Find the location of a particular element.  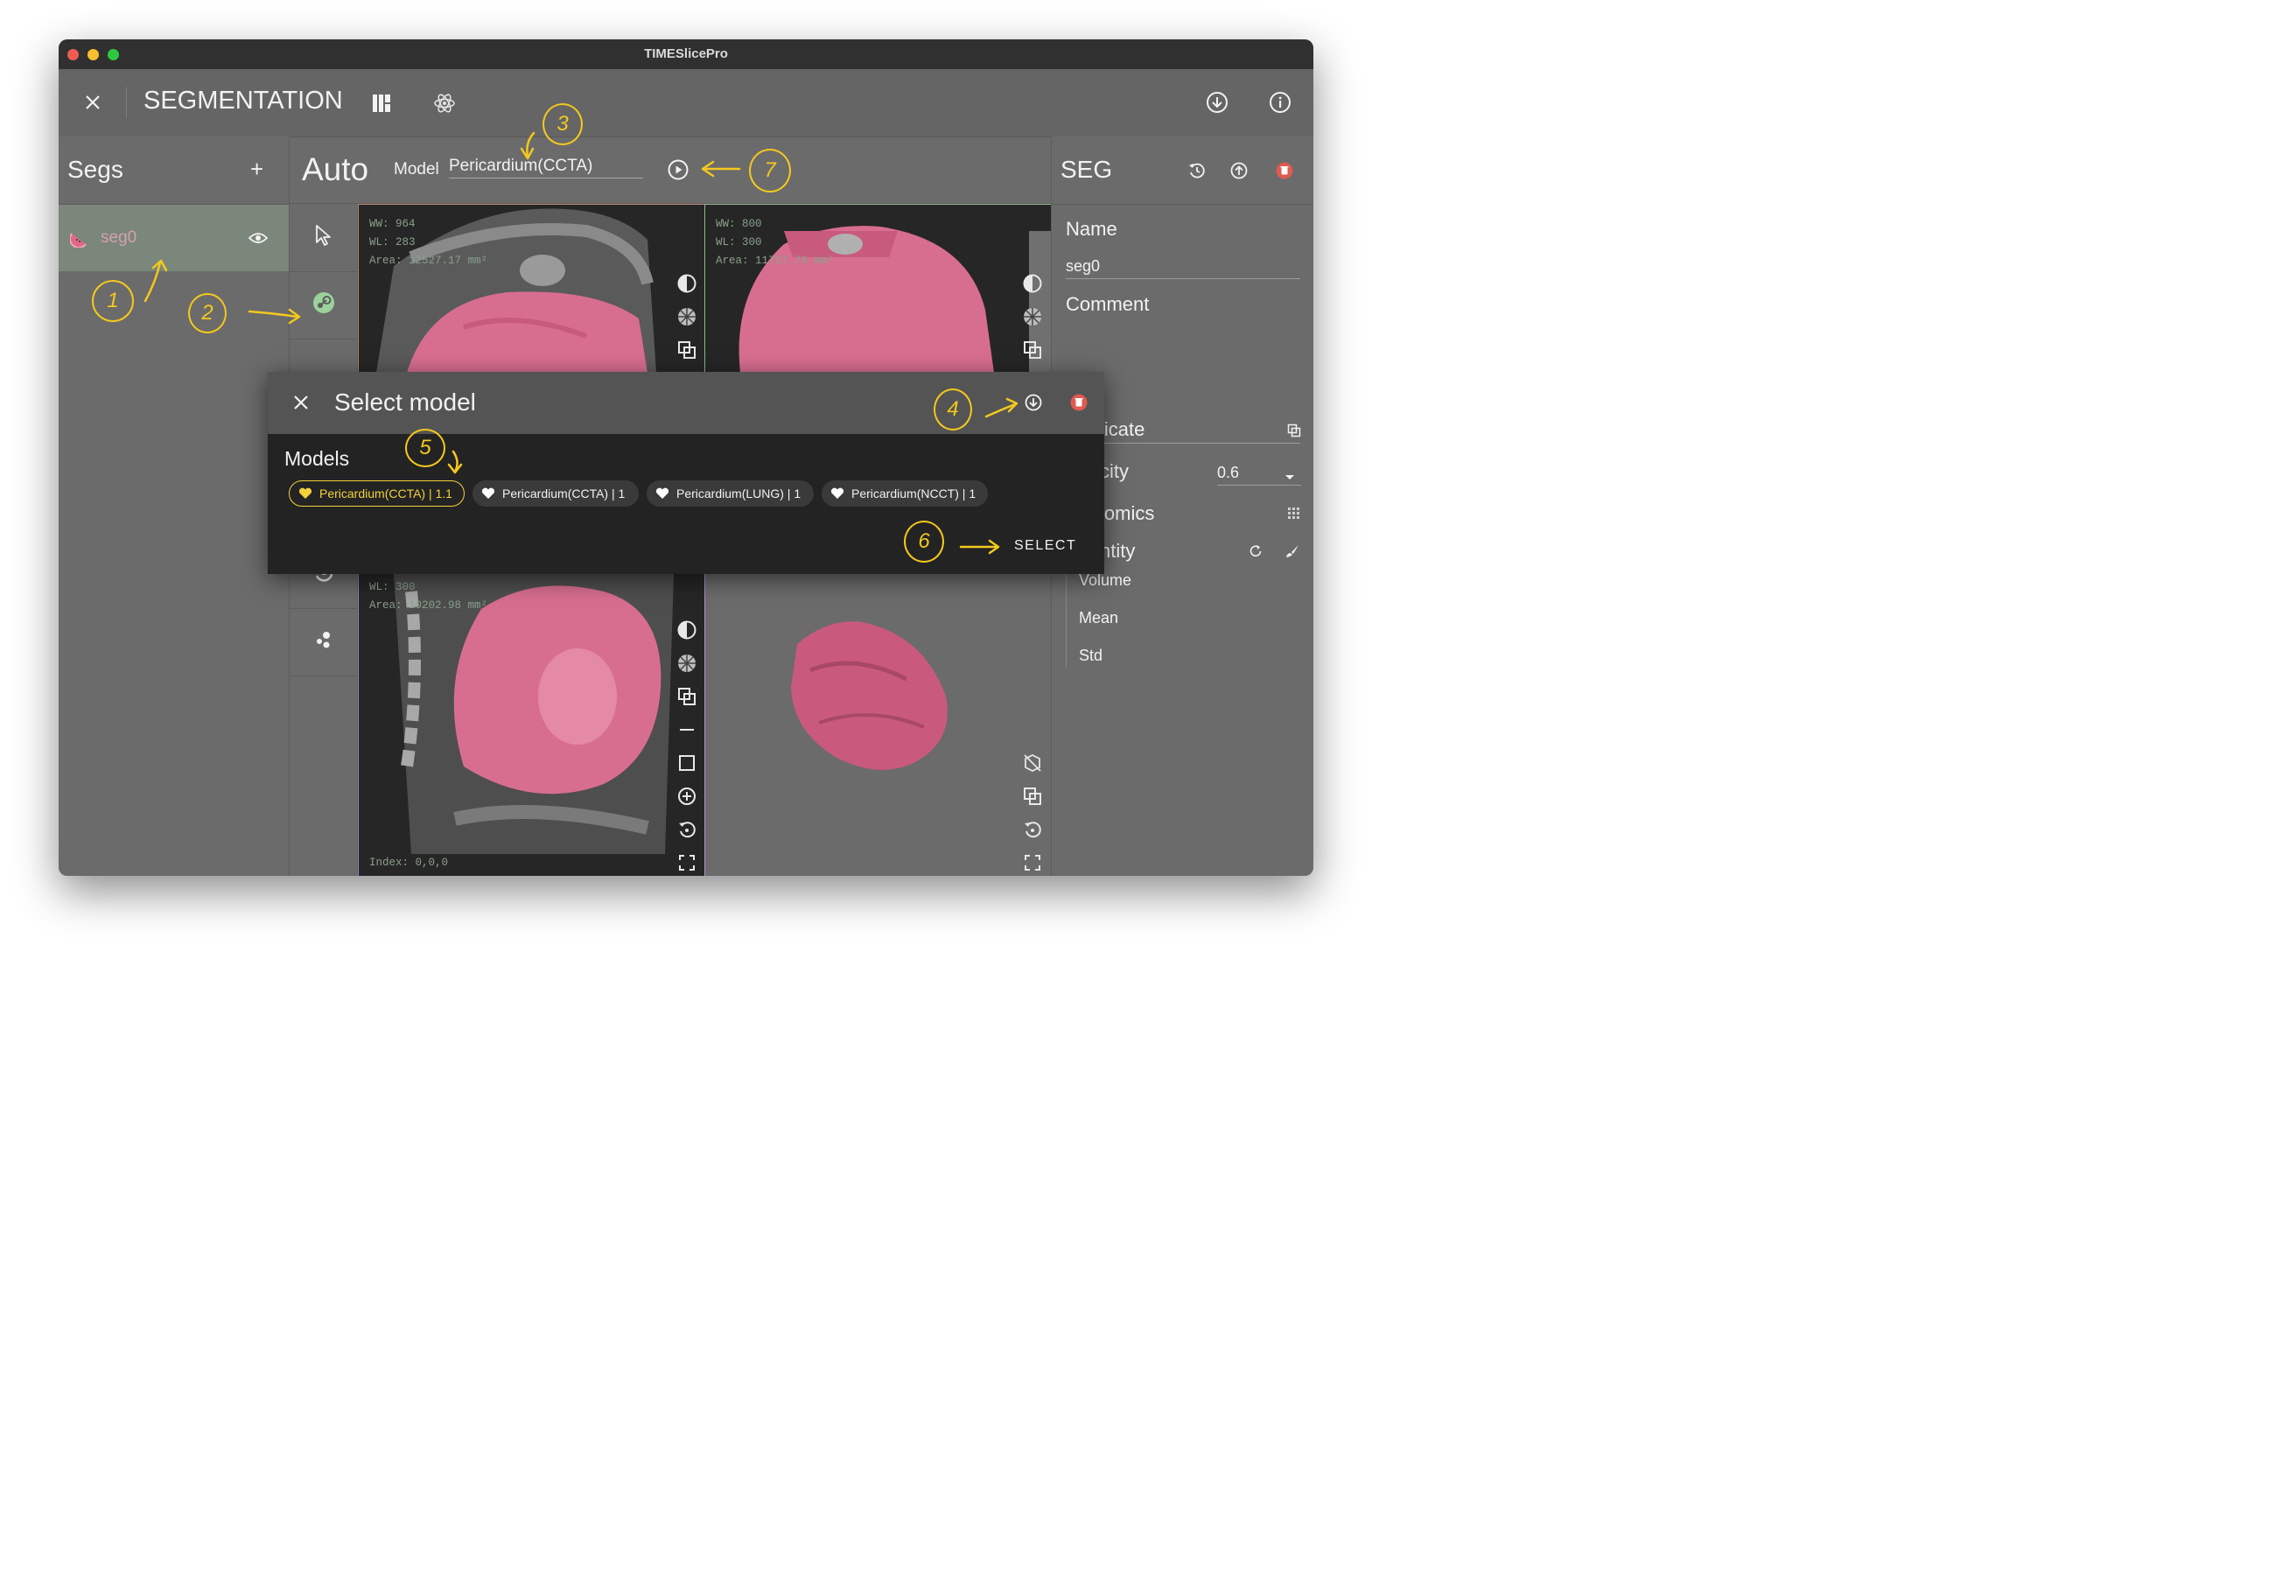

titlebar: TIMESlicePro is located at coordinates (686, 54).